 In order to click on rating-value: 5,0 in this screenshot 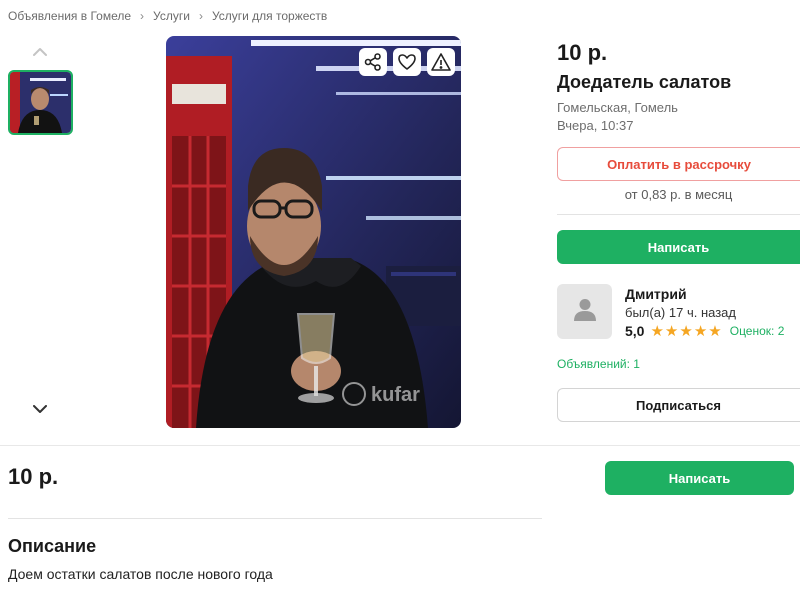, I will do `click(635, 331)`.